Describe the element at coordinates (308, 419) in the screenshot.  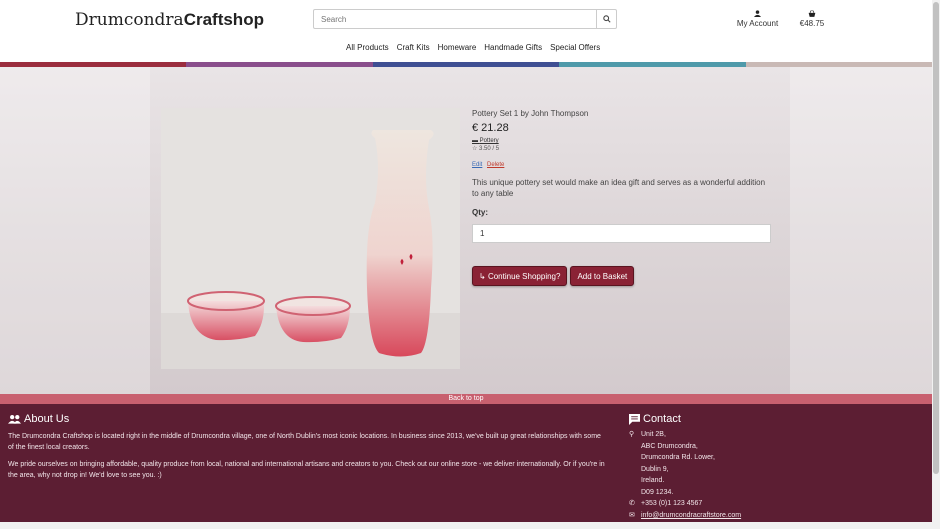
I see `about-heading: About Us` at that location.